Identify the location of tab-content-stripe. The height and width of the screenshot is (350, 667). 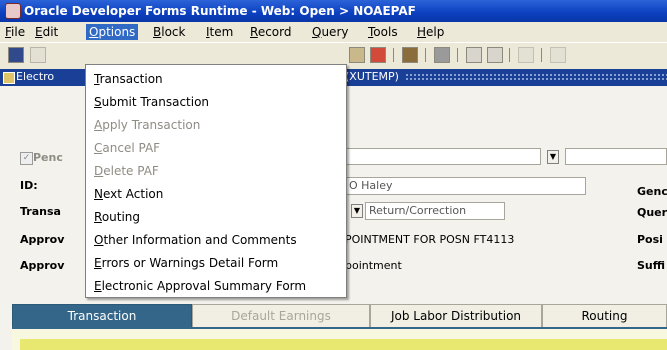
(343, 344).